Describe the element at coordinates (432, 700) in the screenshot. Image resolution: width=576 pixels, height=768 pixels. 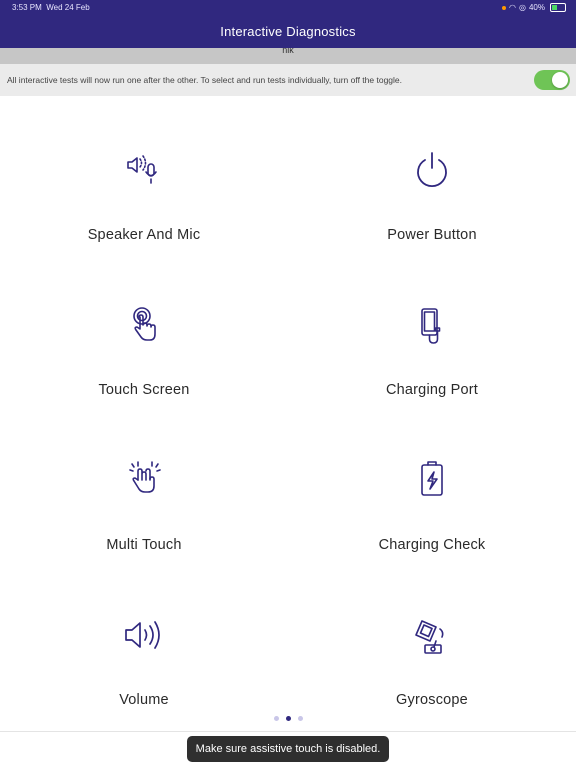
I see `test-label: Gyroscope` at that location.